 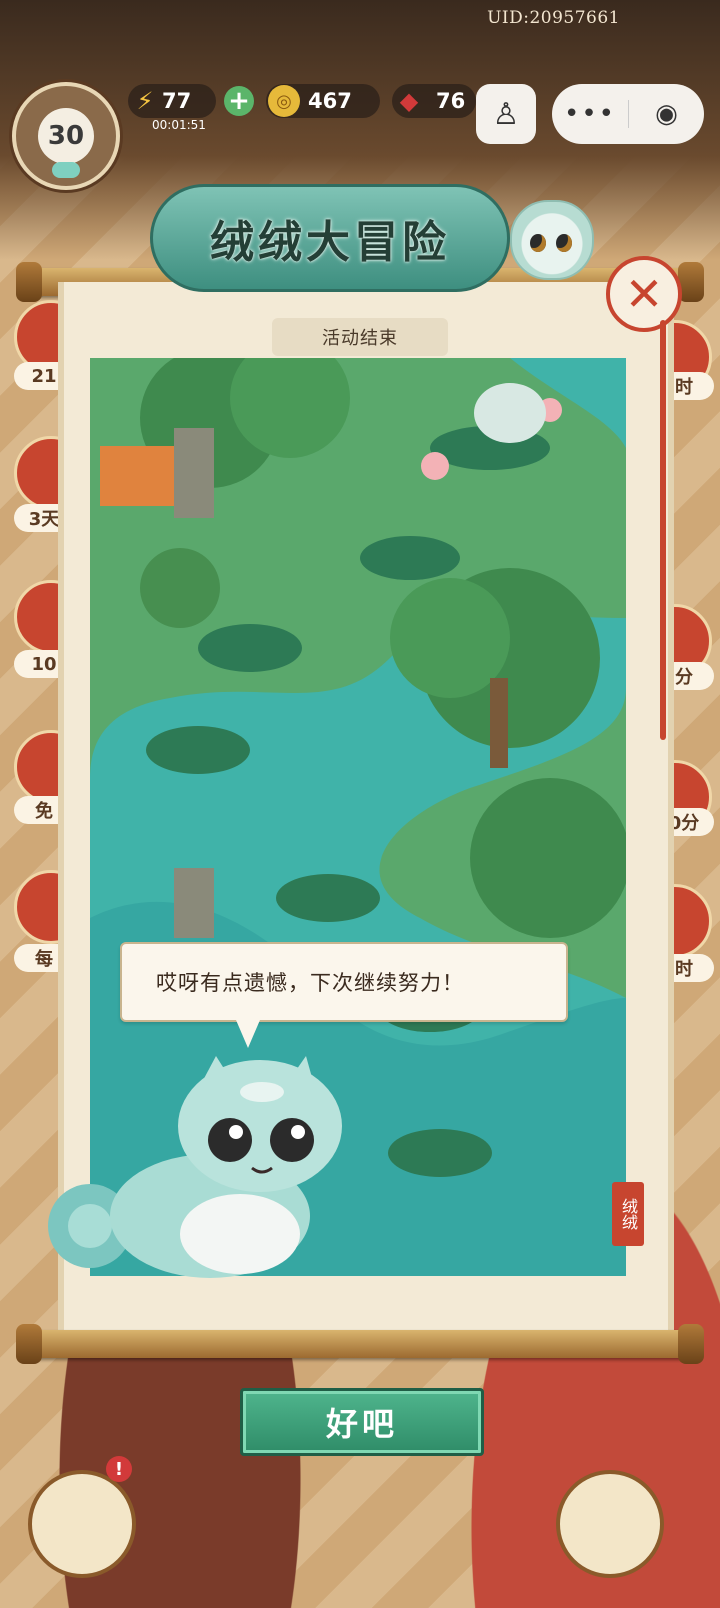 What do you see at coordinates (644, 294) in the screenshot?
I see `close-icon: ✕` at bounding box center [644, 294].